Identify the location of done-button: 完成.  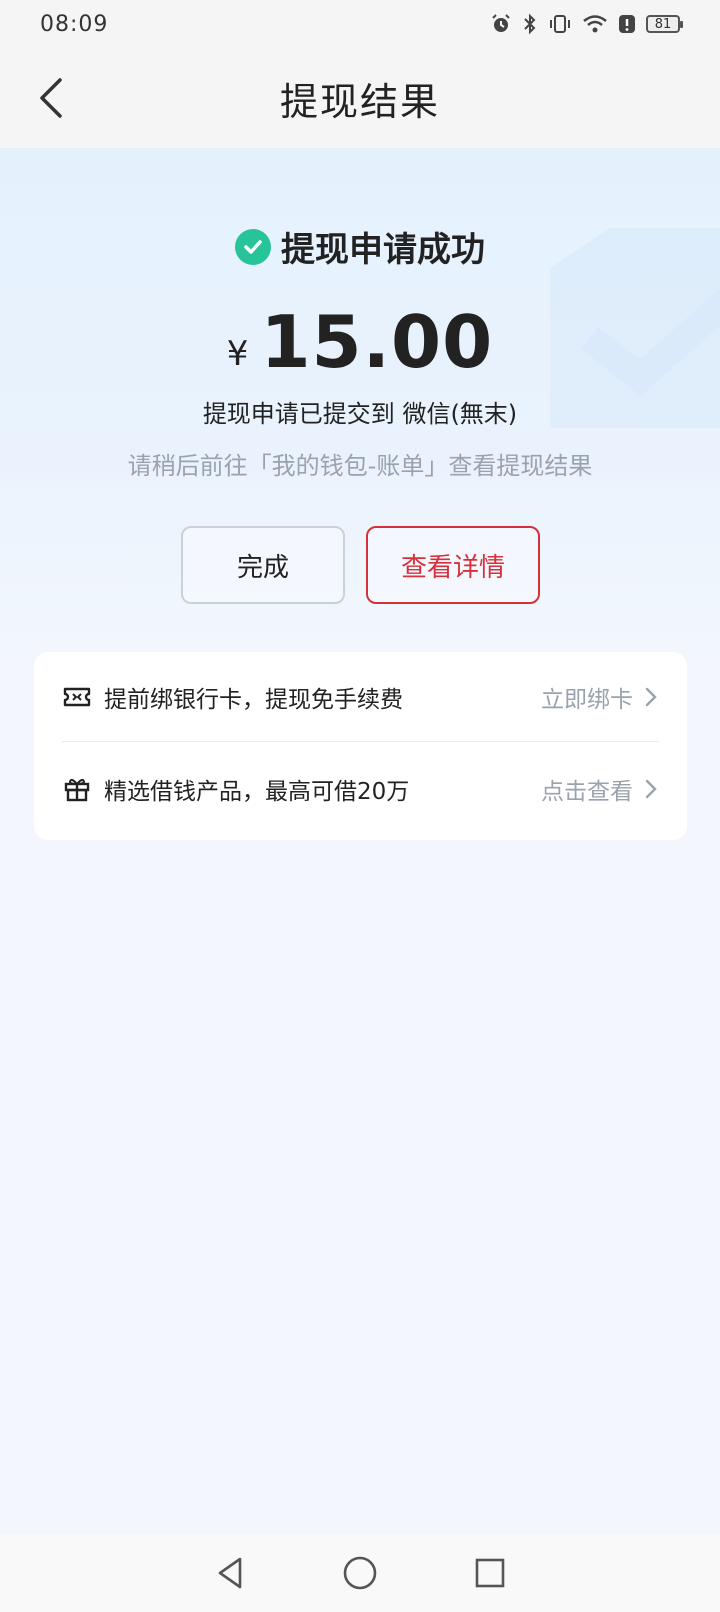
(263, 565).